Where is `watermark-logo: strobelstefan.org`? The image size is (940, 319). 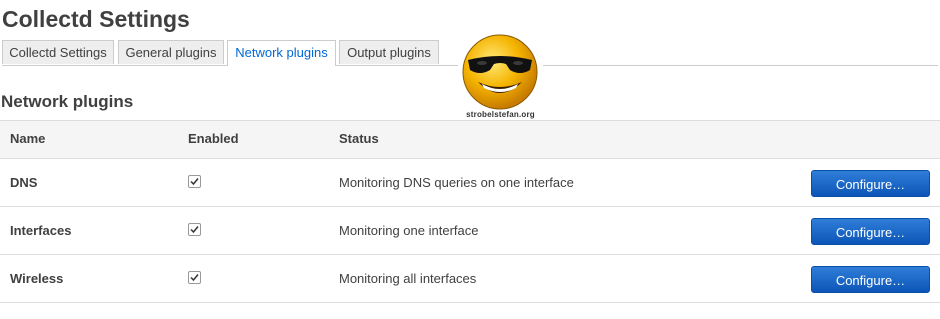 watermark-logo: strobelstefan.org is located at coordinates (500, 76).